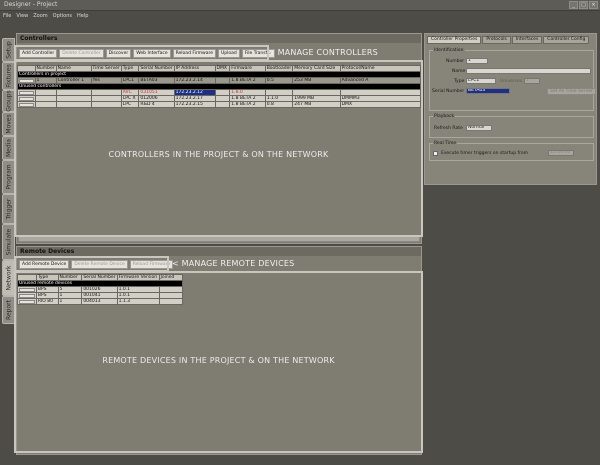  Describe the element at coordinates (454, 40) in the screenshot. I see `tab-controller-properties: Controller Properties` at that location.